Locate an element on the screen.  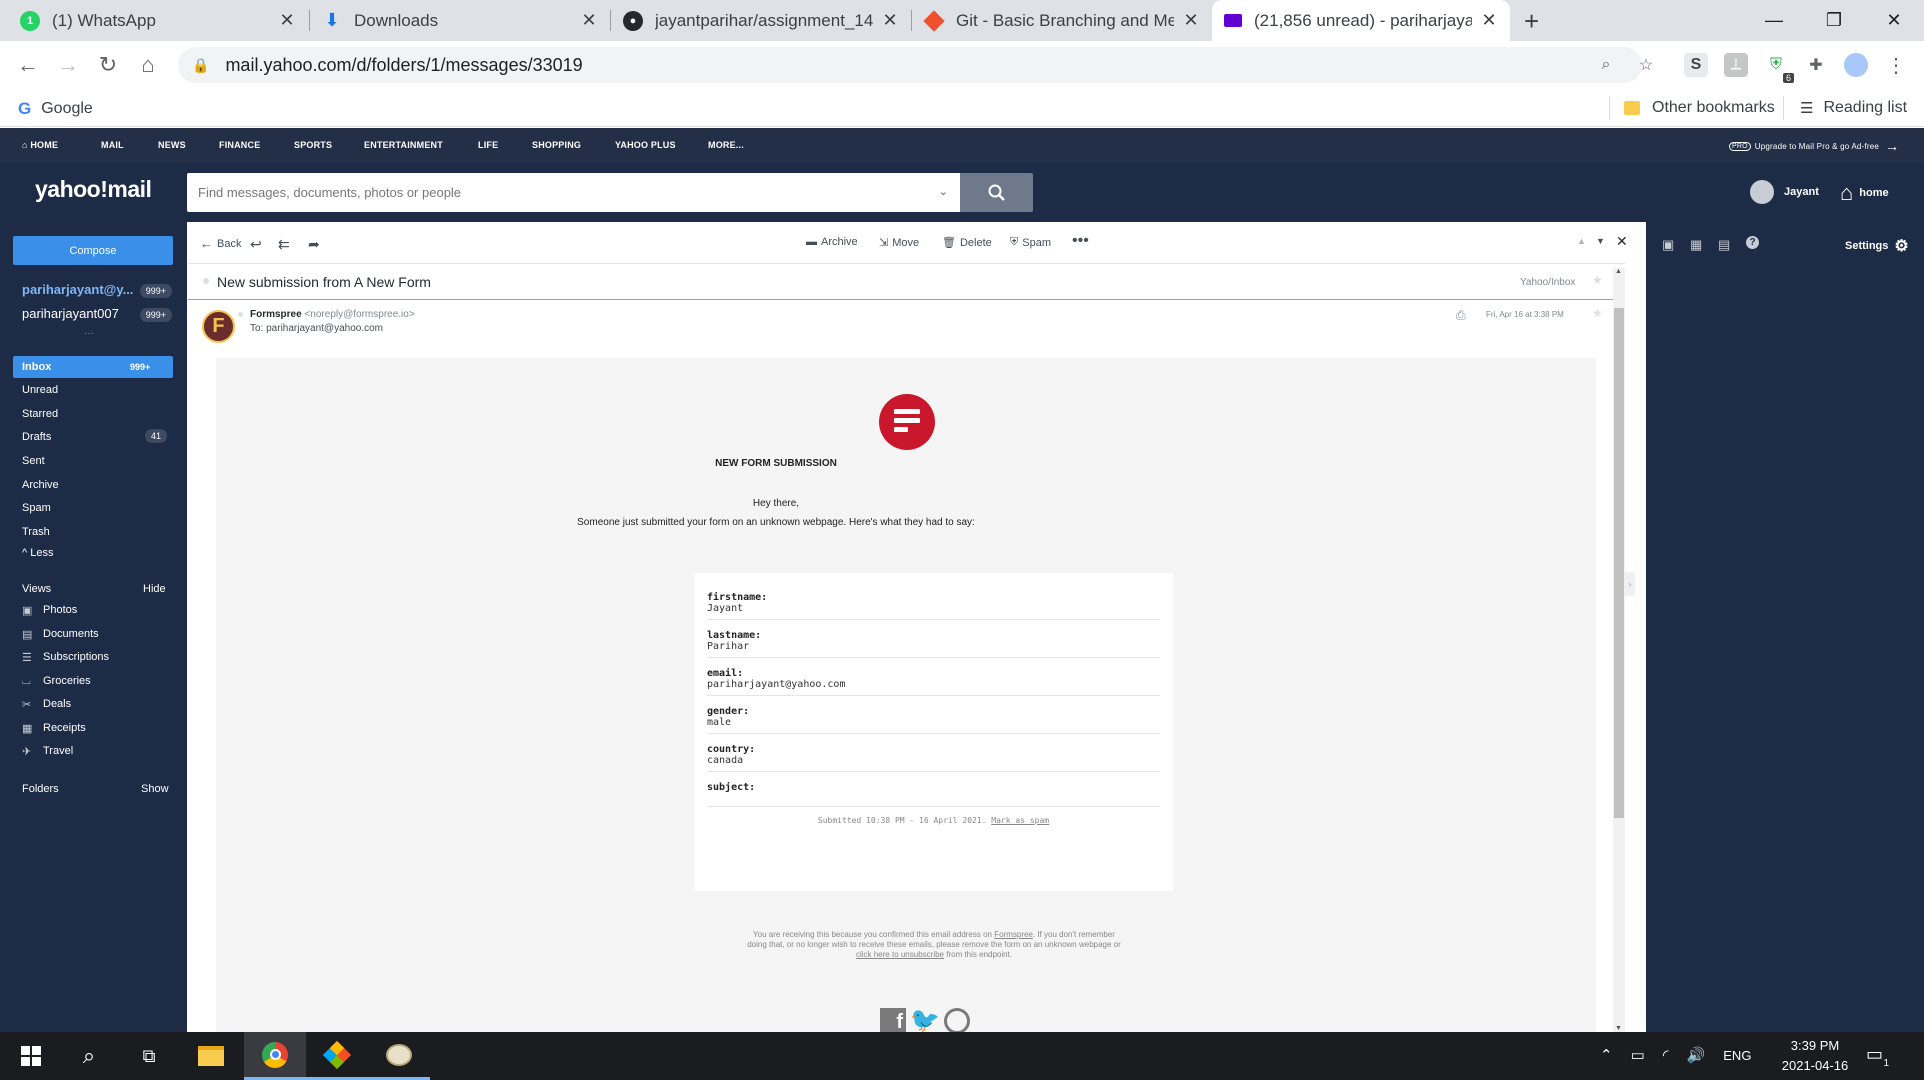
chevron-down-icon: ⌄ is located at coordinates (943, 191).